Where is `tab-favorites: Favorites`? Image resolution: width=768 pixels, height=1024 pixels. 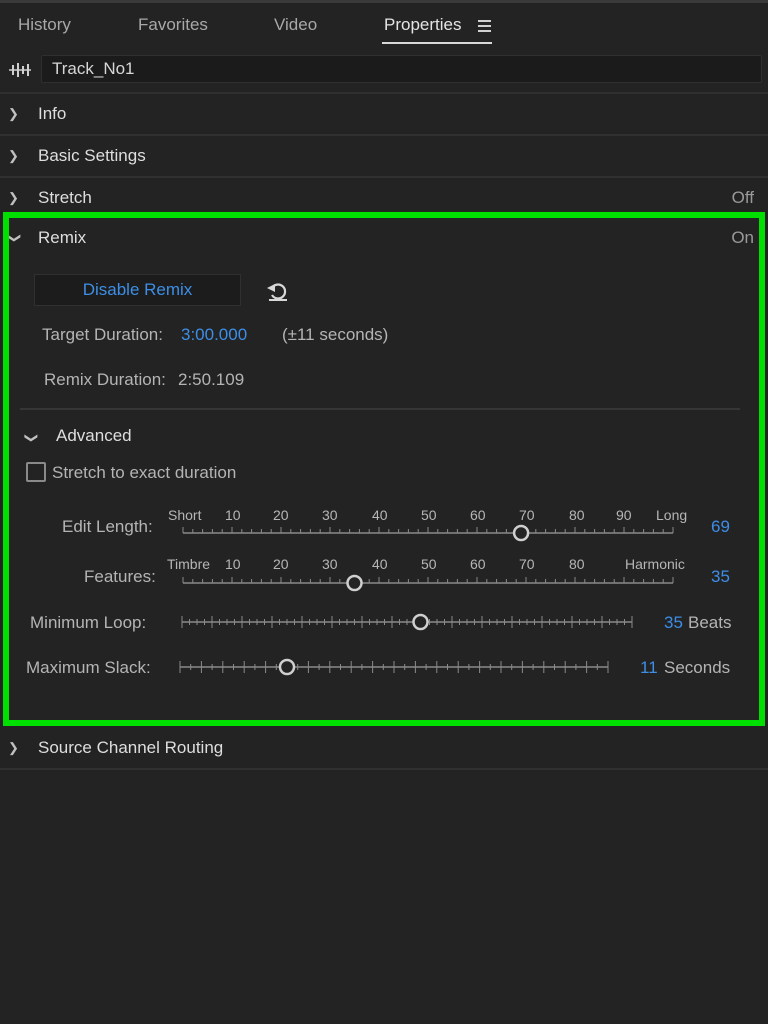 tab-favorites: Favorites is located at coordinates (173, 25).